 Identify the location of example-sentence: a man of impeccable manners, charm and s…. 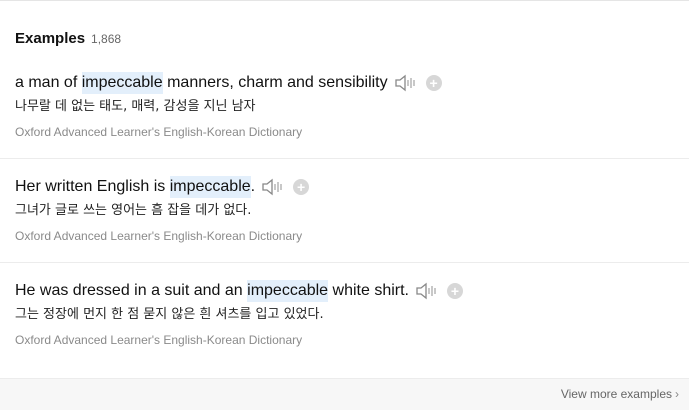
(352, 83).